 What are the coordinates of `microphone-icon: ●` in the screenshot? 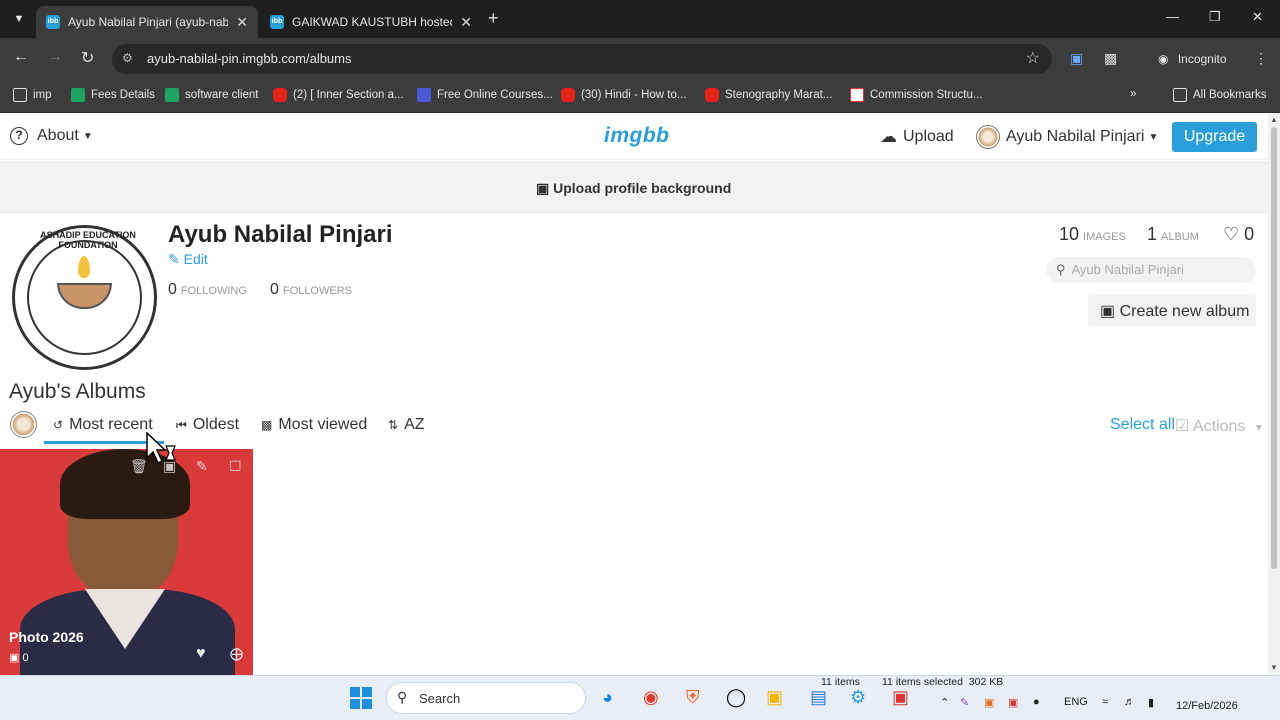 It's located at (1036, 702).